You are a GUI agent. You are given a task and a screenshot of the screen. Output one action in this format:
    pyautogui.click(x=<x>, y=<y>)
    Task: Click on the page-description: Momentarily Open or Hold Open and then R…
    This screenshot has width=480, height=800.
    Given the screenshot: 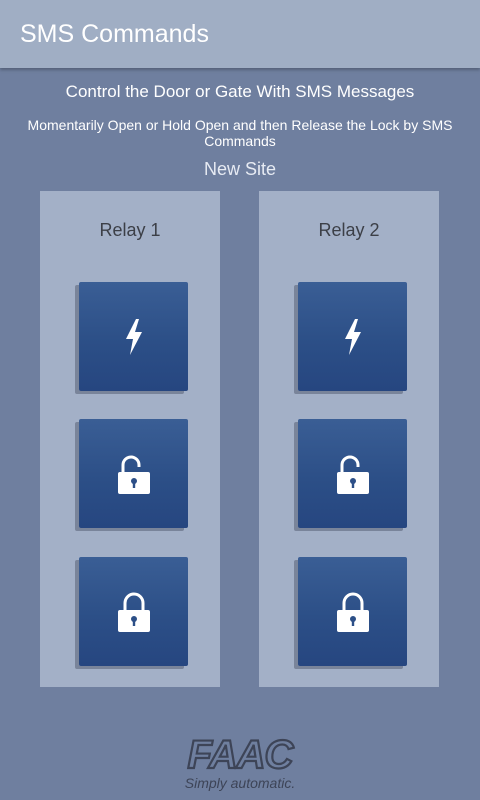 What is the action you would take?
    pyautogui.click(x=240, y=133)
    